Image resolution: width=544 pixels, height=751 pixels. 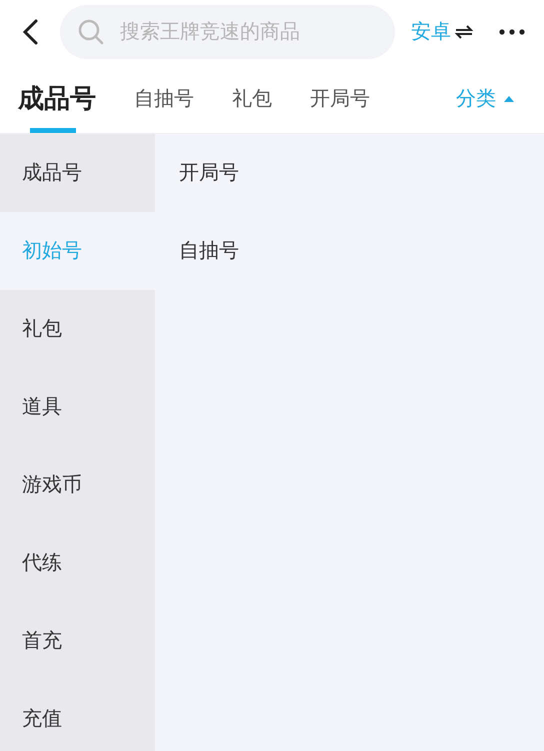 I want to click on search-field: 搜索王牌竞速的商品, so click(x=227, y=32).